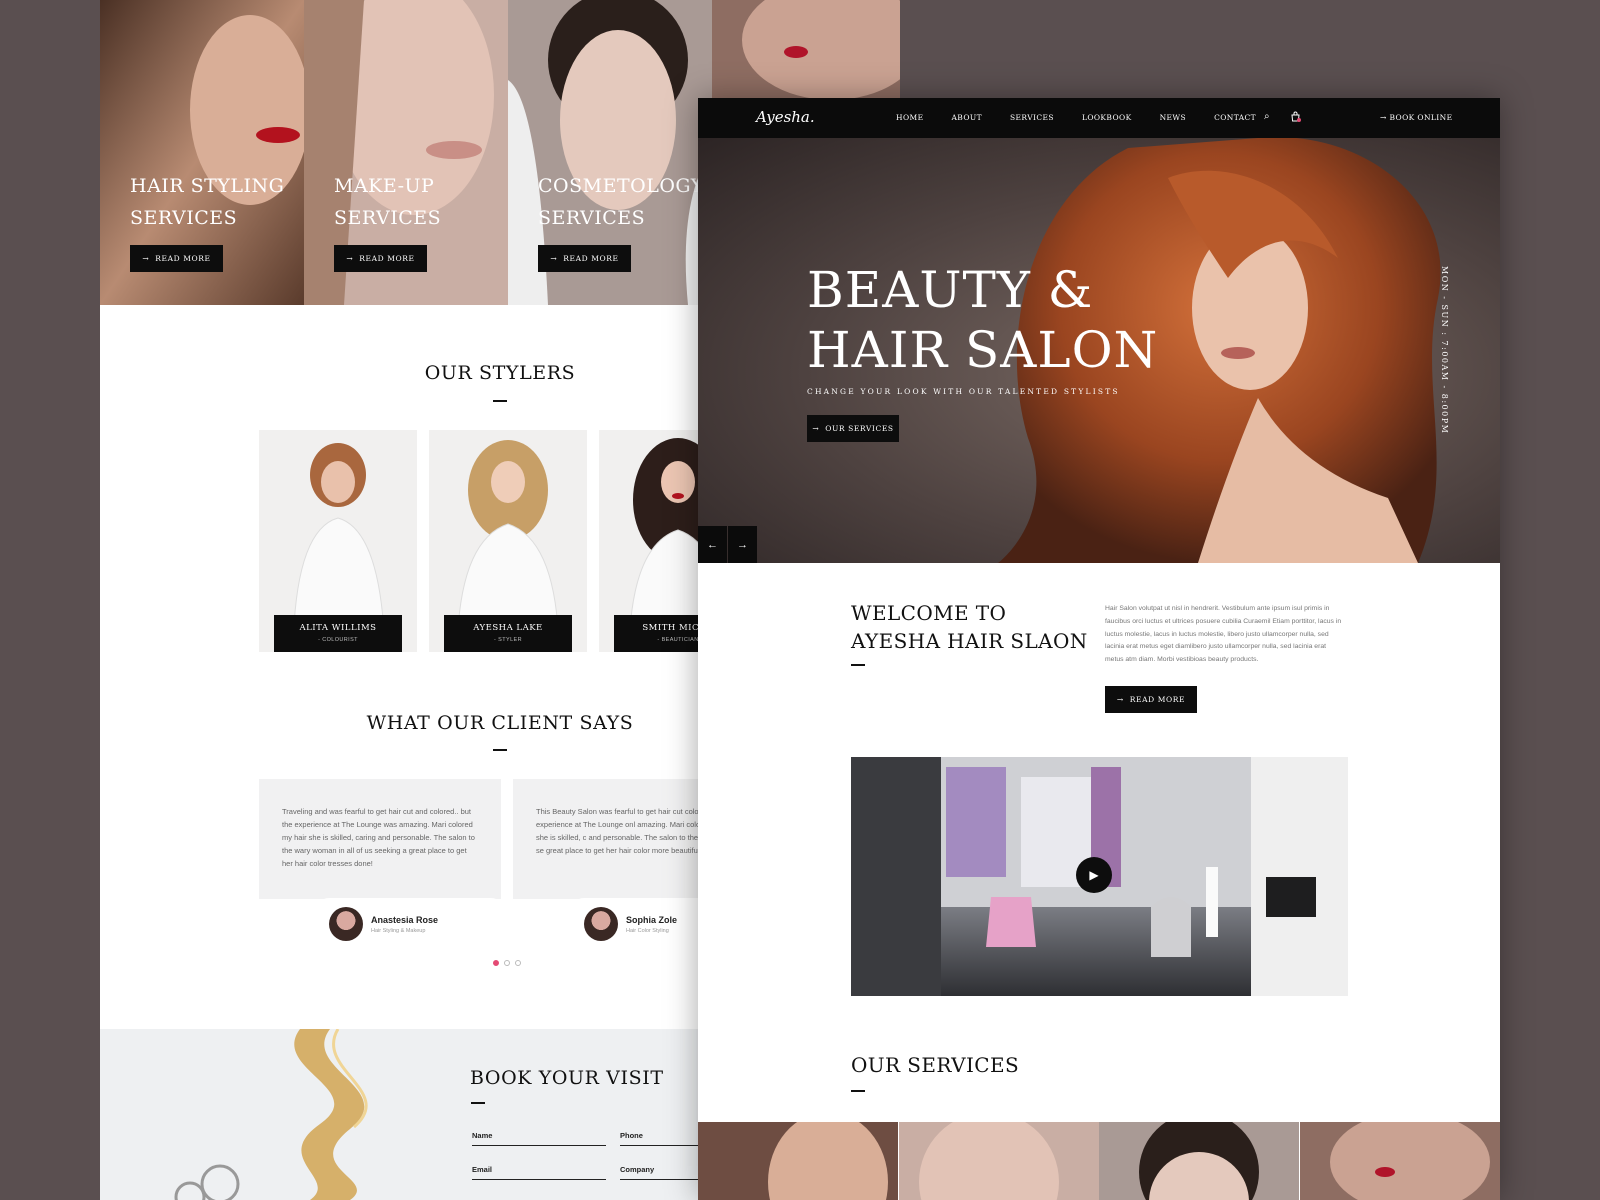 The height and width of the screenshot is (1200, 1600). Describe the element at coordinates (621, 202) in the screenshot. I see `service-card-title: COSMETOLOGY SERVICES` at that location.